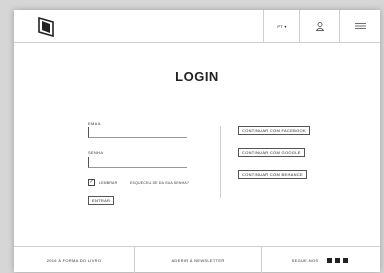  What do you see at coordinates (95, 123) in the screenshot?
I see `email-label: EMAIL` at bounding box center [95, 123].